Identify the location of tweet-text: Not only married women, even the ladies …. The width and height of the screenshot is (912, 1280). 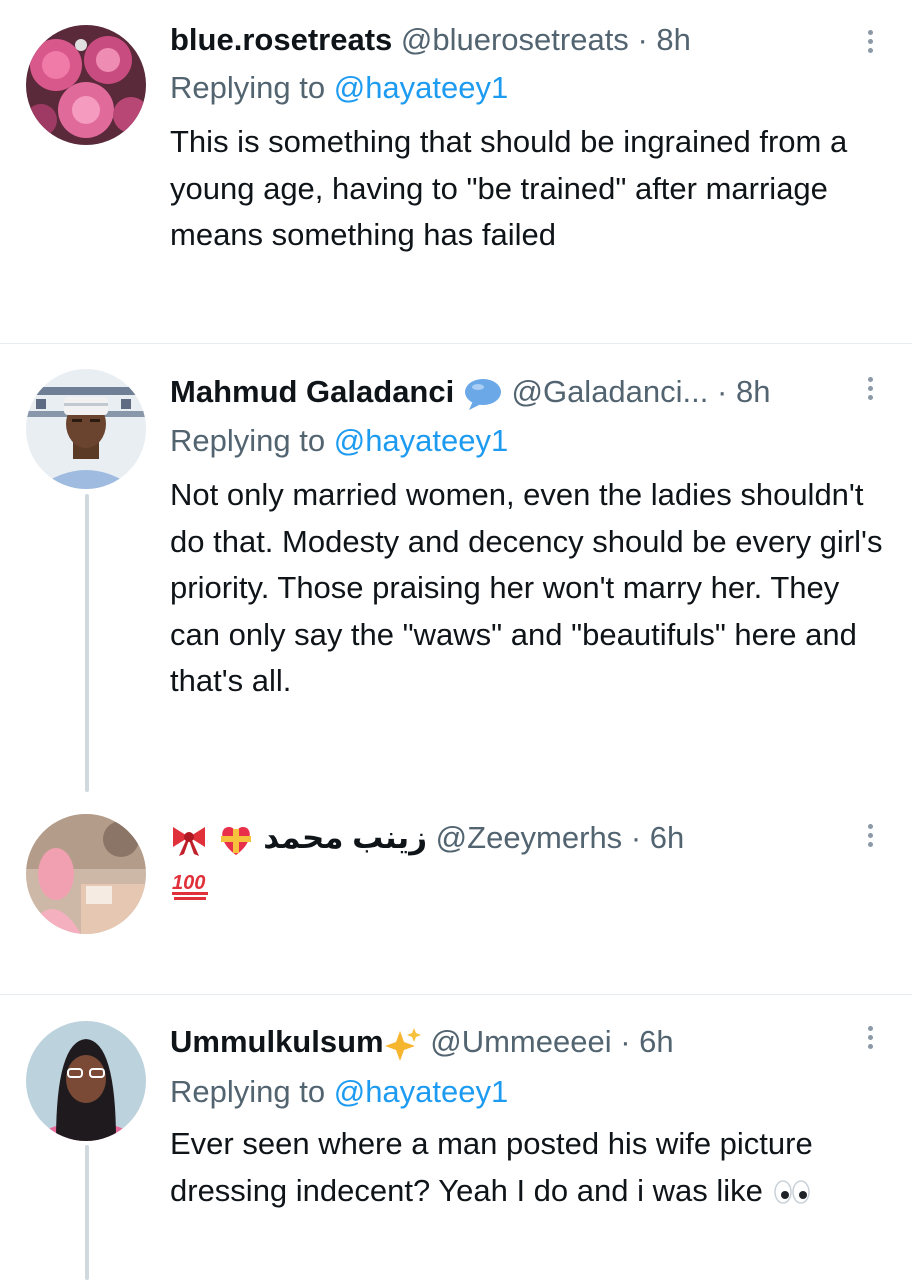
(526, 587).